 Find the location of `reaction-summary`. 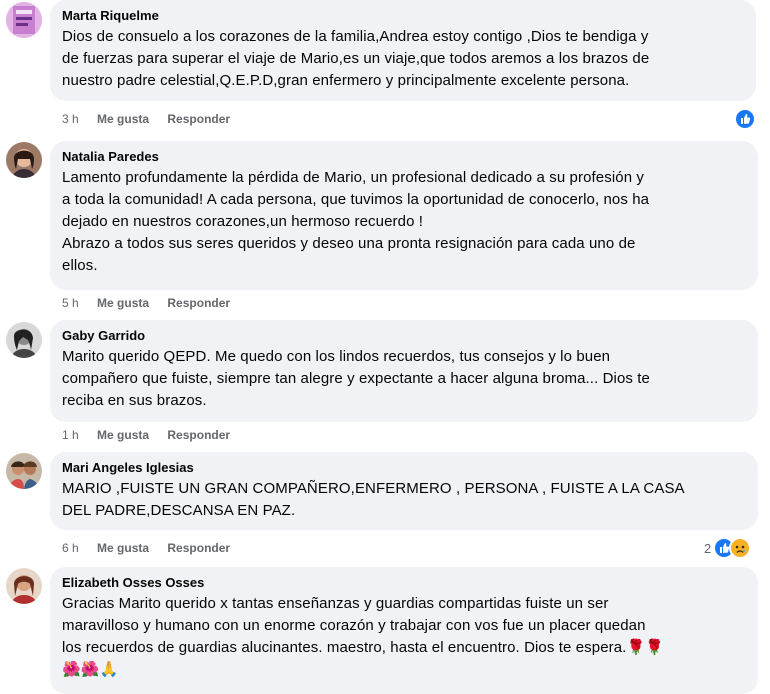

reaction-summary is located at coordinates (745, 119).